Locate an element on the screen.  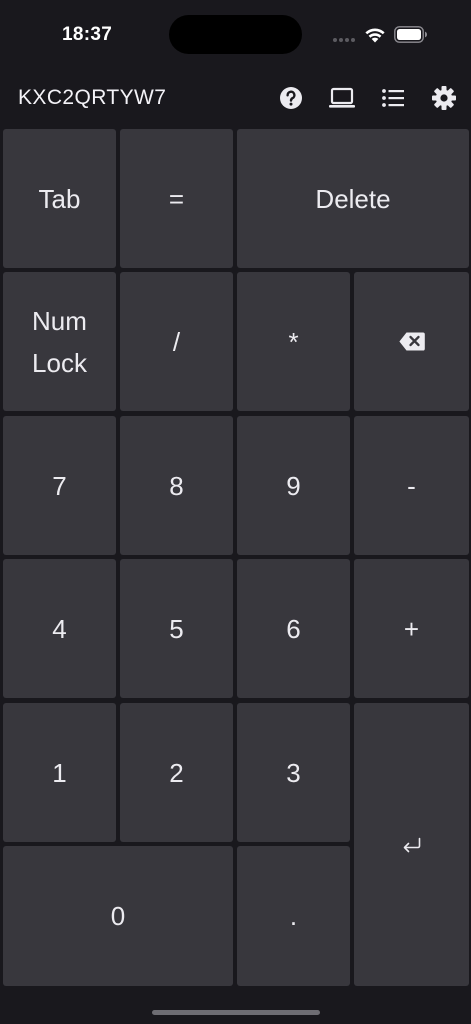
app-header: KXC2QRTYW7 is located at coordinates (235, 98).